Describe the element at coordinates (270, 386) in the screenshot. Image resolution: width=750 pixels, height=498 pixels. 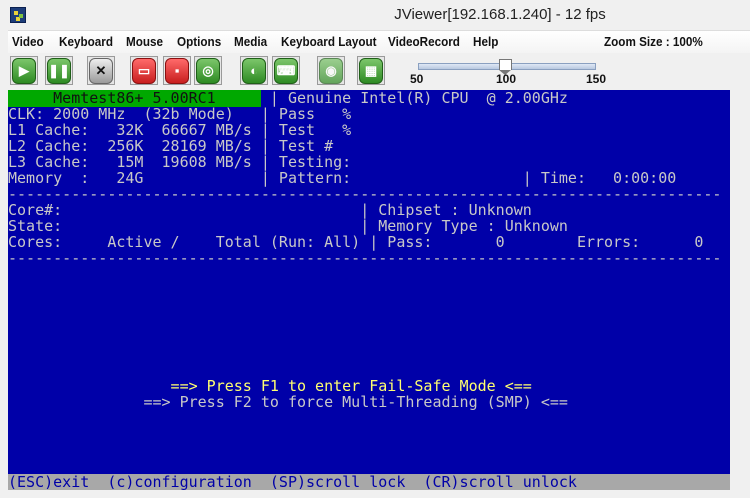
I see `f1-prompt: ==> Press F1 to enter Fail-Safe Mode <==` at that location.